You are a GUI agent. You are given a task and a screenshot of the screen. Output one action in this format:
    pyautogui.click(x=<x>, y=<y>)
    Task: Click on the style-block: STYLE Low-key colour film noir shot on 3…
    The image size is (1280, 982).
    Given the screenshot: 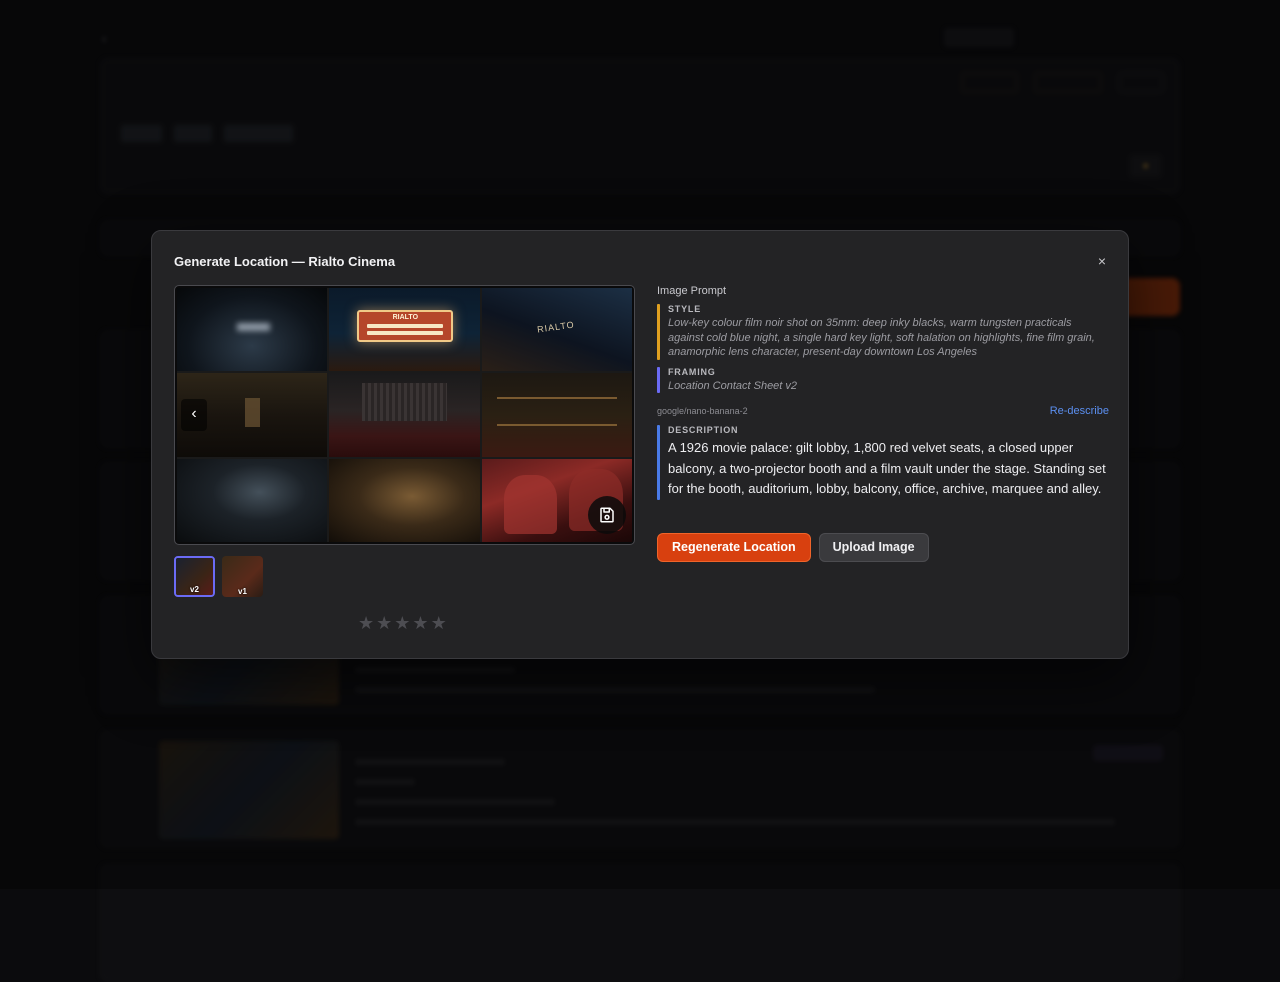 What is the action you would take?
    pyautogui.click(x=883, y=332)
    